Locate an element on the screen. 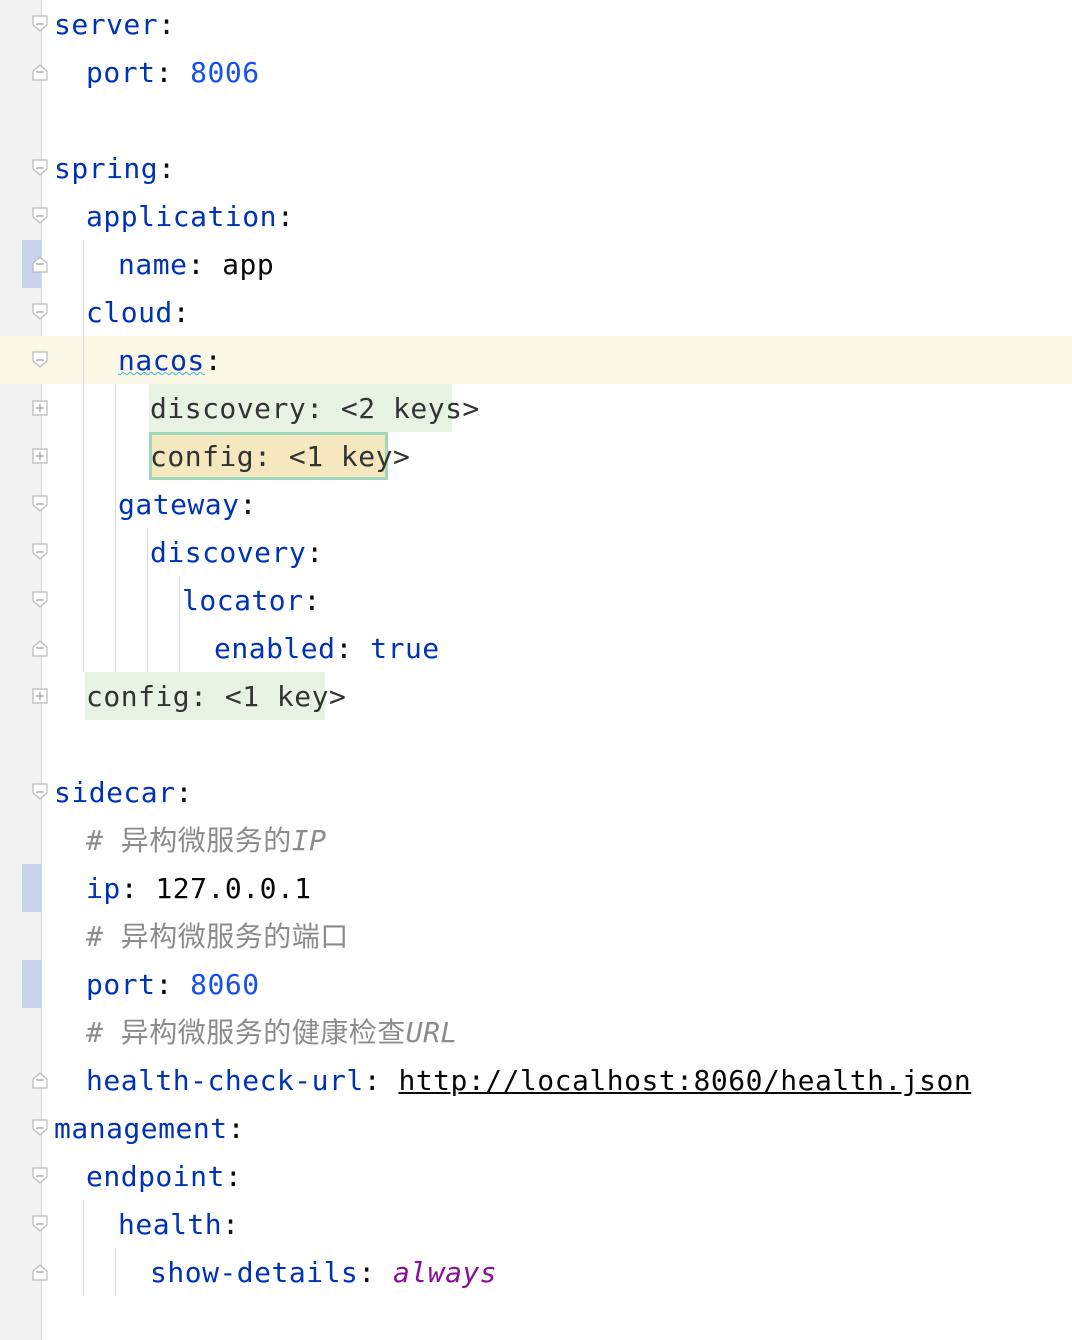  code-line: management: is located at coordinates (536, 1128).